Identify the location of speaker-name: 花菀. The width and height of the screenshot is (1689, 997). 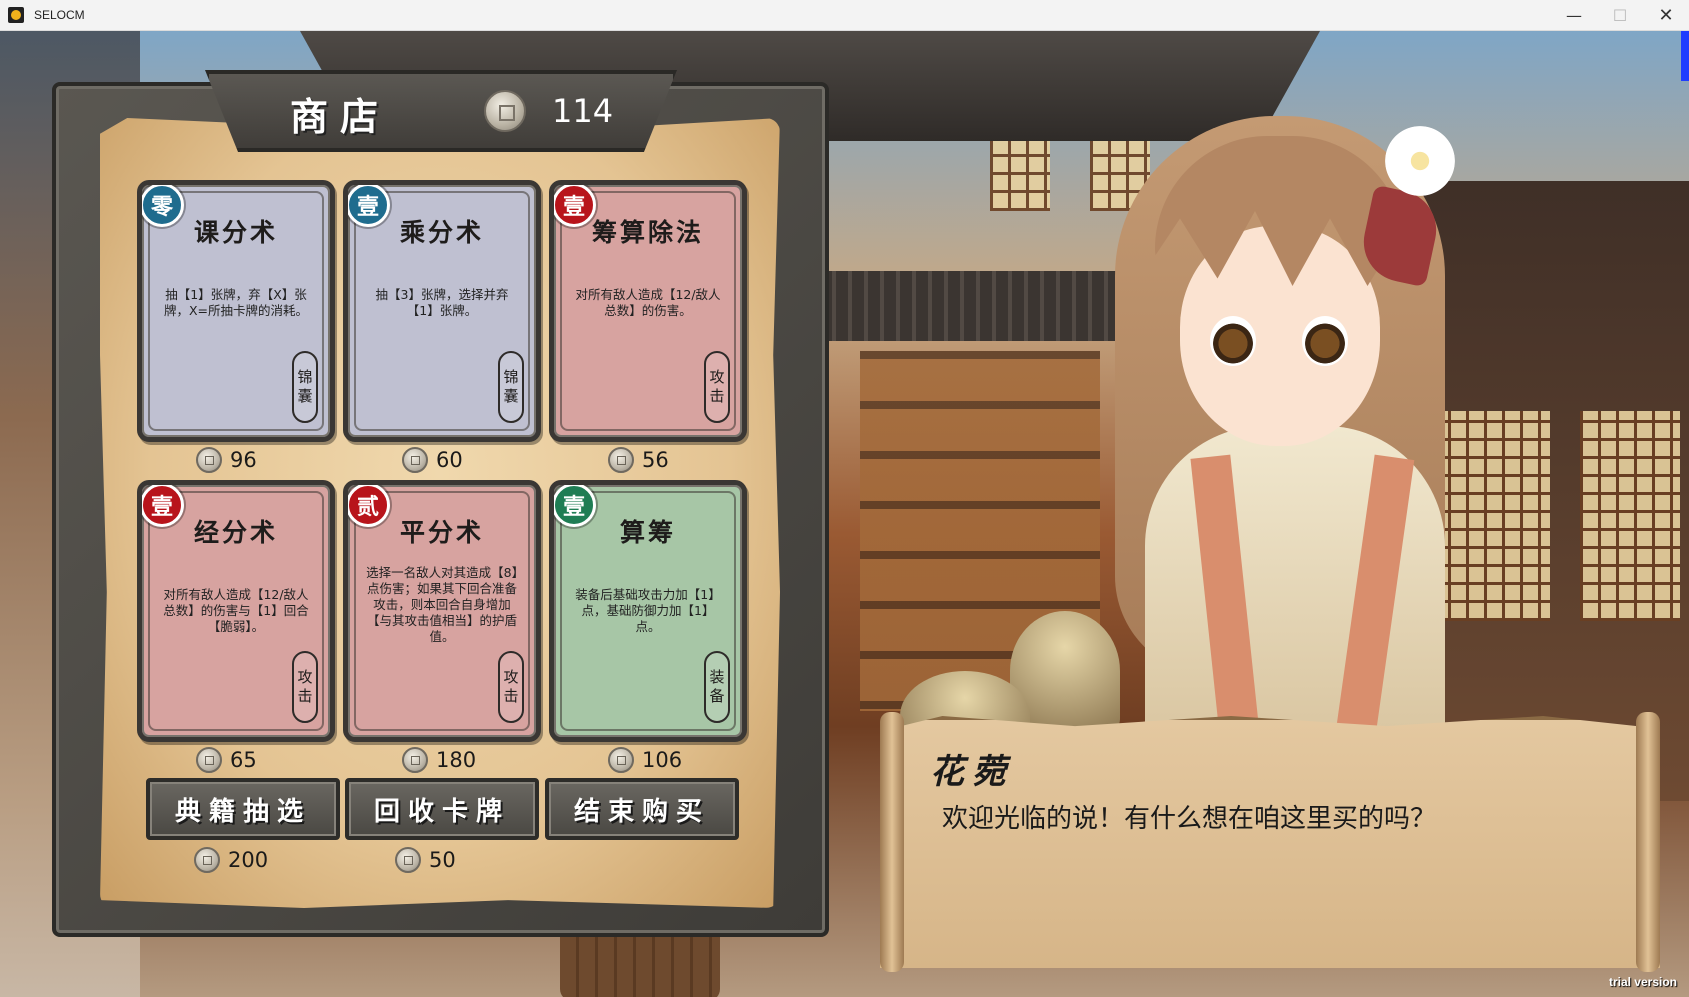
(972, 772).